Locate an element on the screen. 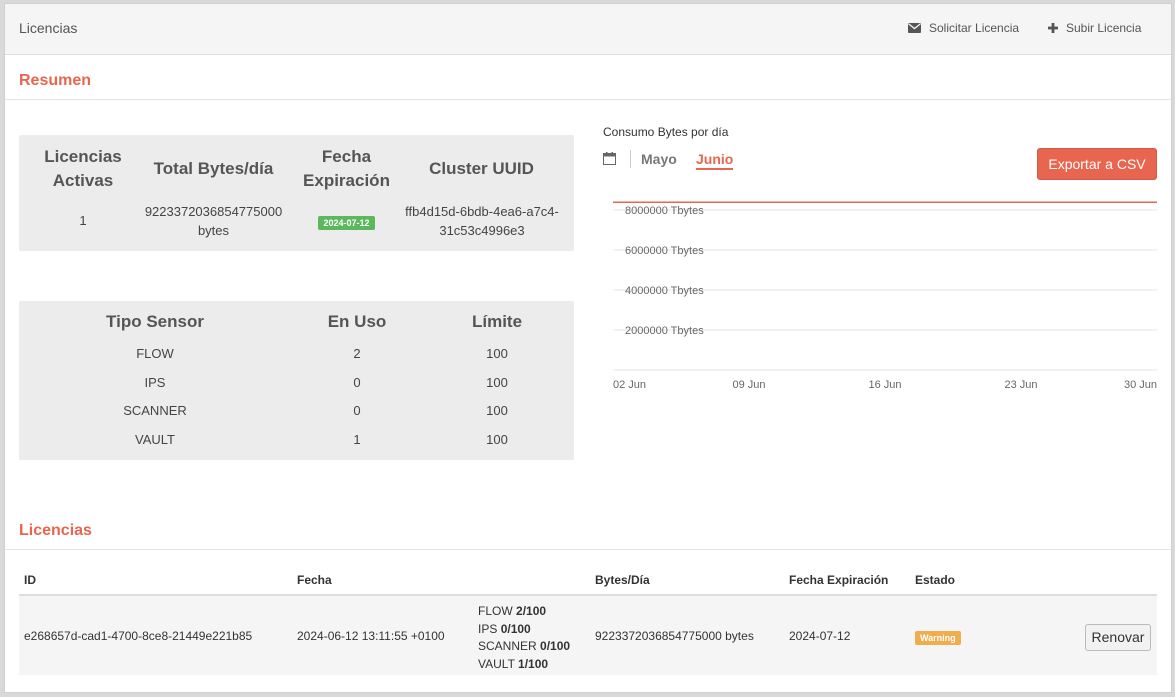 This screenshot has height=697, width=1175. renew-button: Renovar is located at coordinates (1118, 637).